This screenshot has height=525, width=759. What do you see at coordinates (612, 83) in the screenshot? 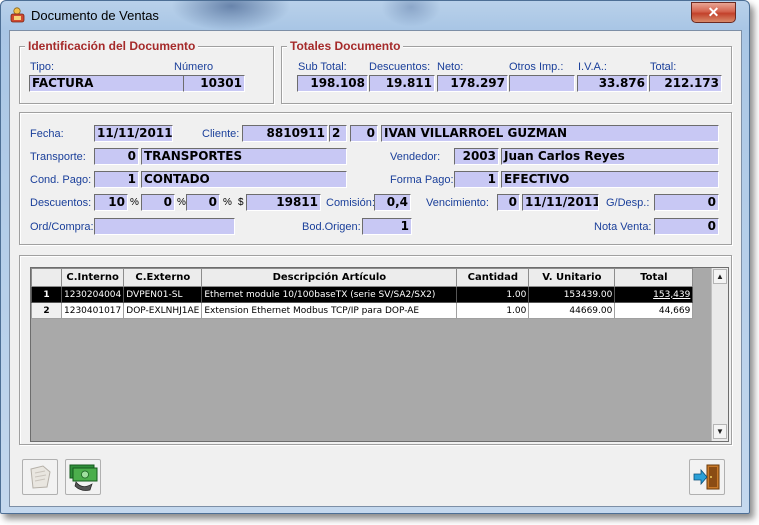
I see `iva-field: 33.876` at bounding box center [612, 83].